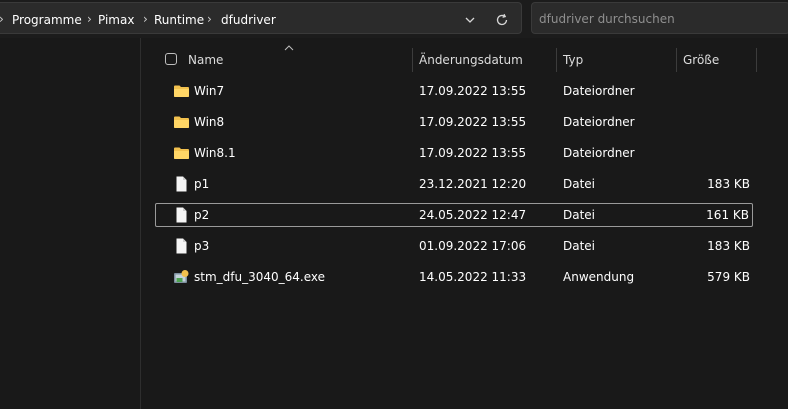  I want to click on search-placeholder: dfudriver durchsuchen, so click(607, 19).